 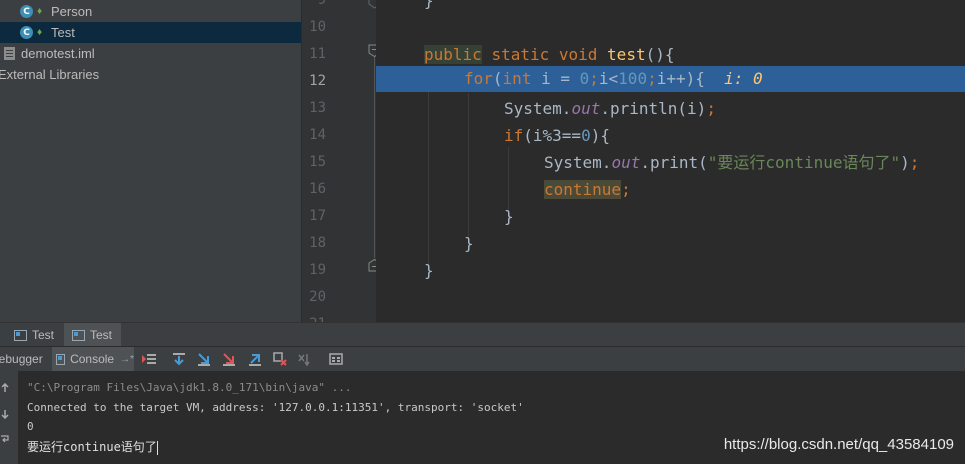 I want to click on tab-label: Console, so click(x=92, y=359).